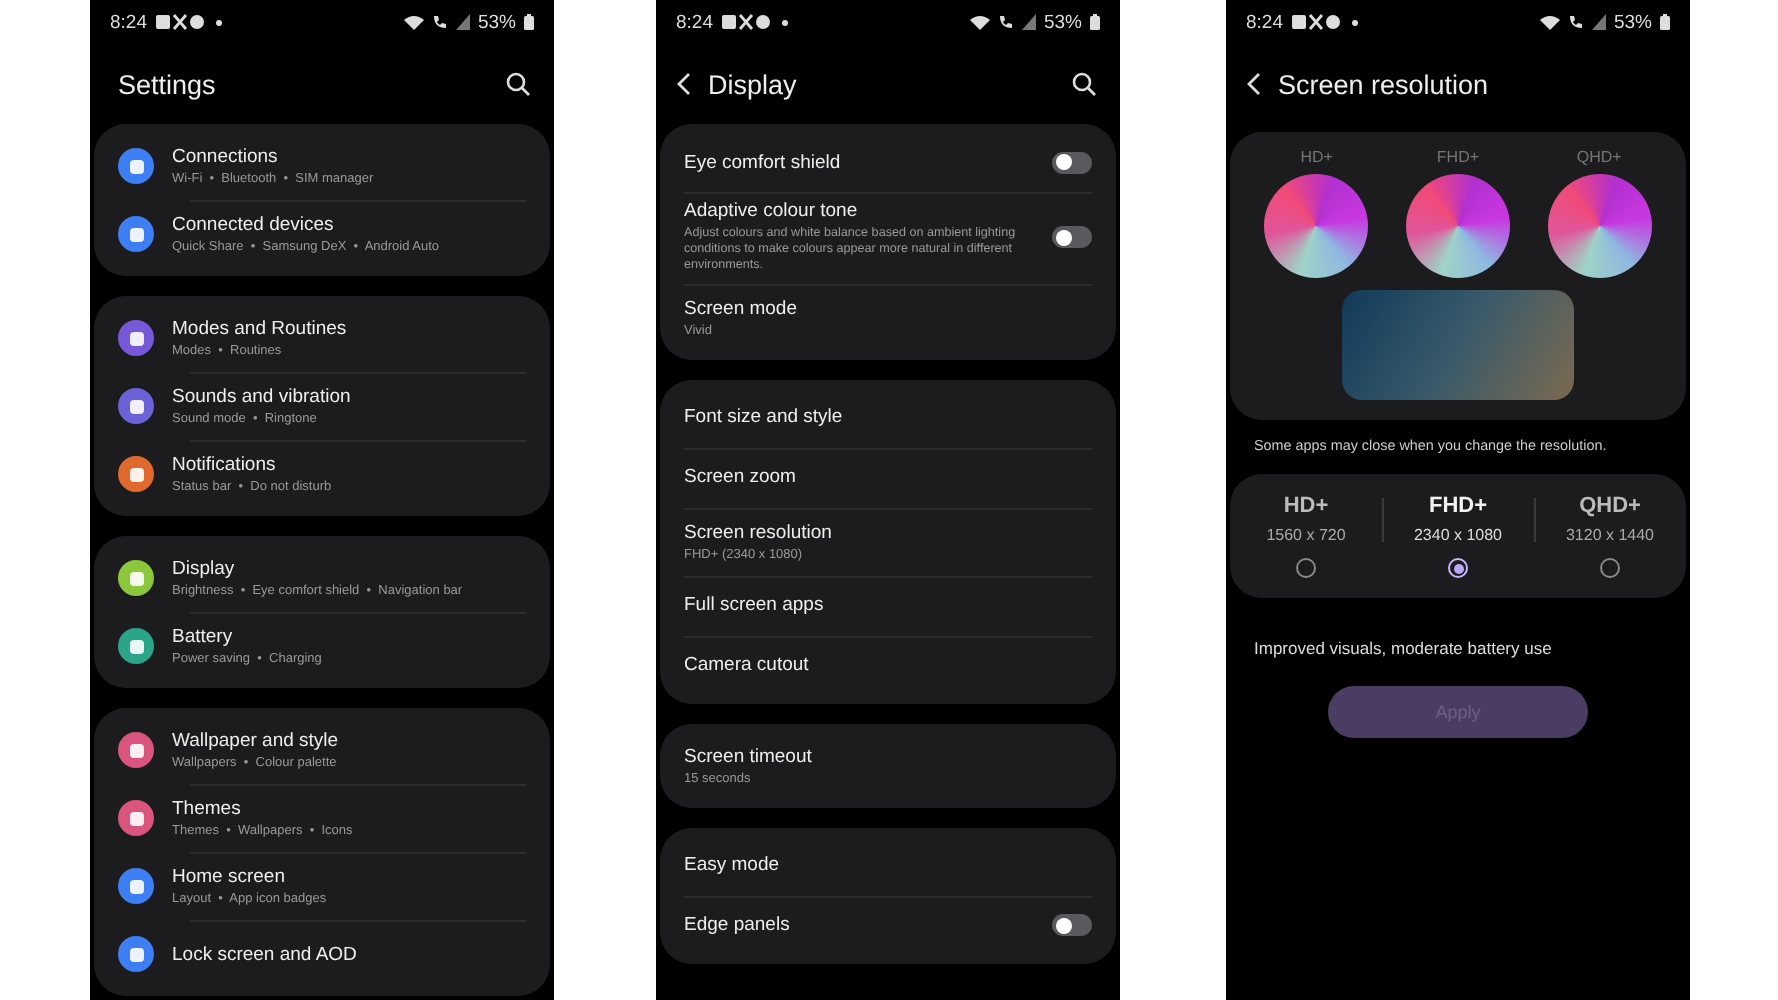  I want to click on item-title: Connections, so click(226, 157).